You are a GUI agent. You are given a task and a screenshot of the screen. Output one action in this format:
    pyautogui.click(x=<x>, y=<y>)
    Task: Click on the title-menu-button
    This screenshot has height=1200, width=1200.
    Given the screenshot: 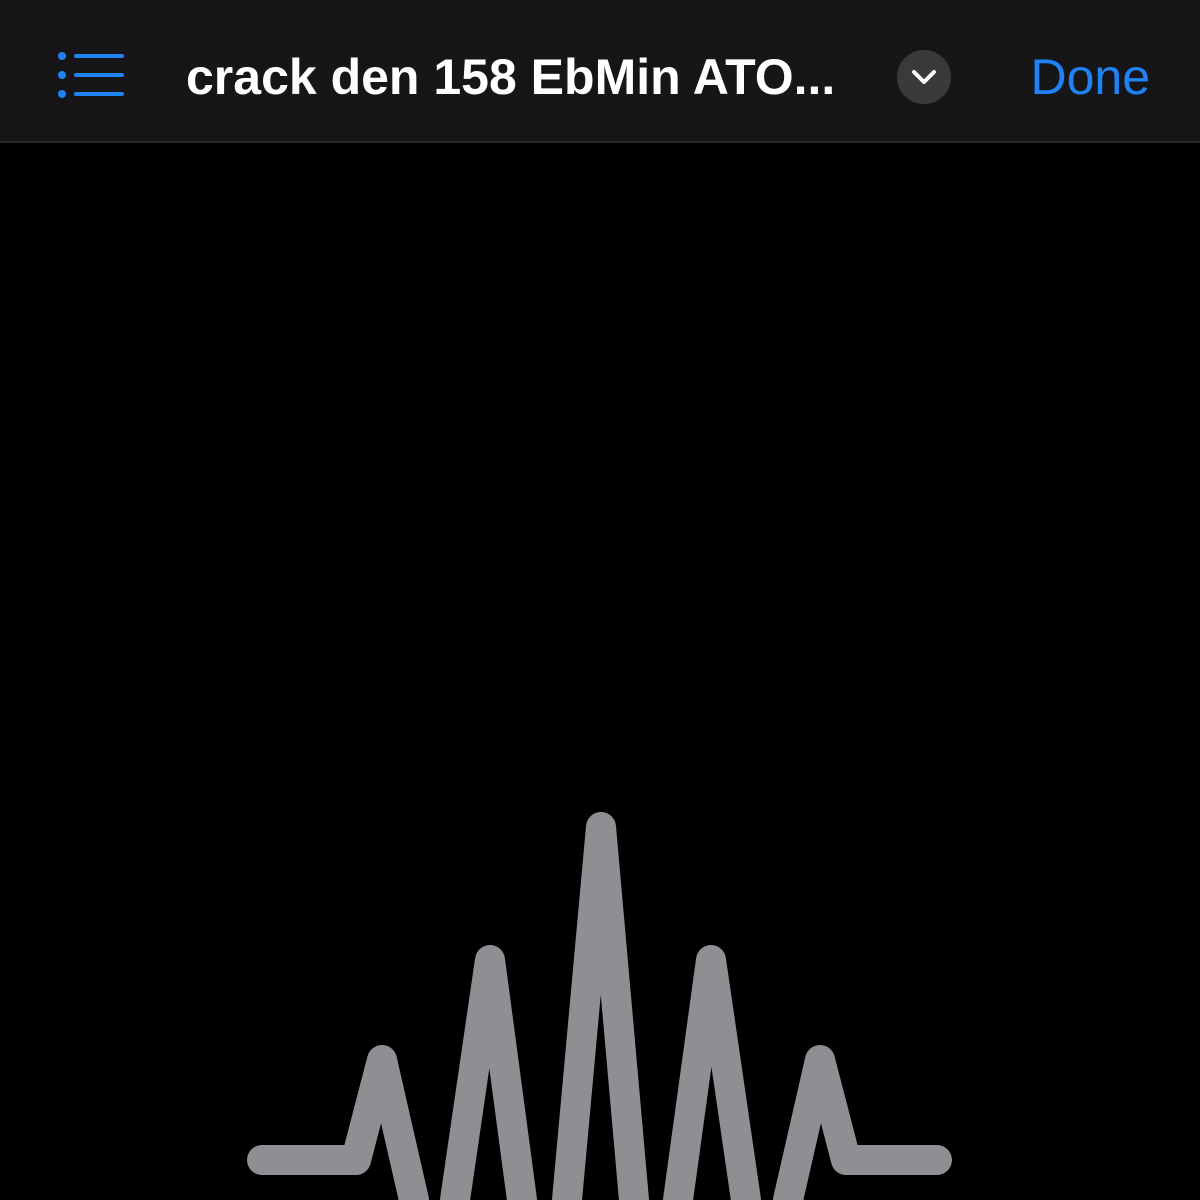 What is the action you would take?
    pyautogui.click(x=924, y=77)
    